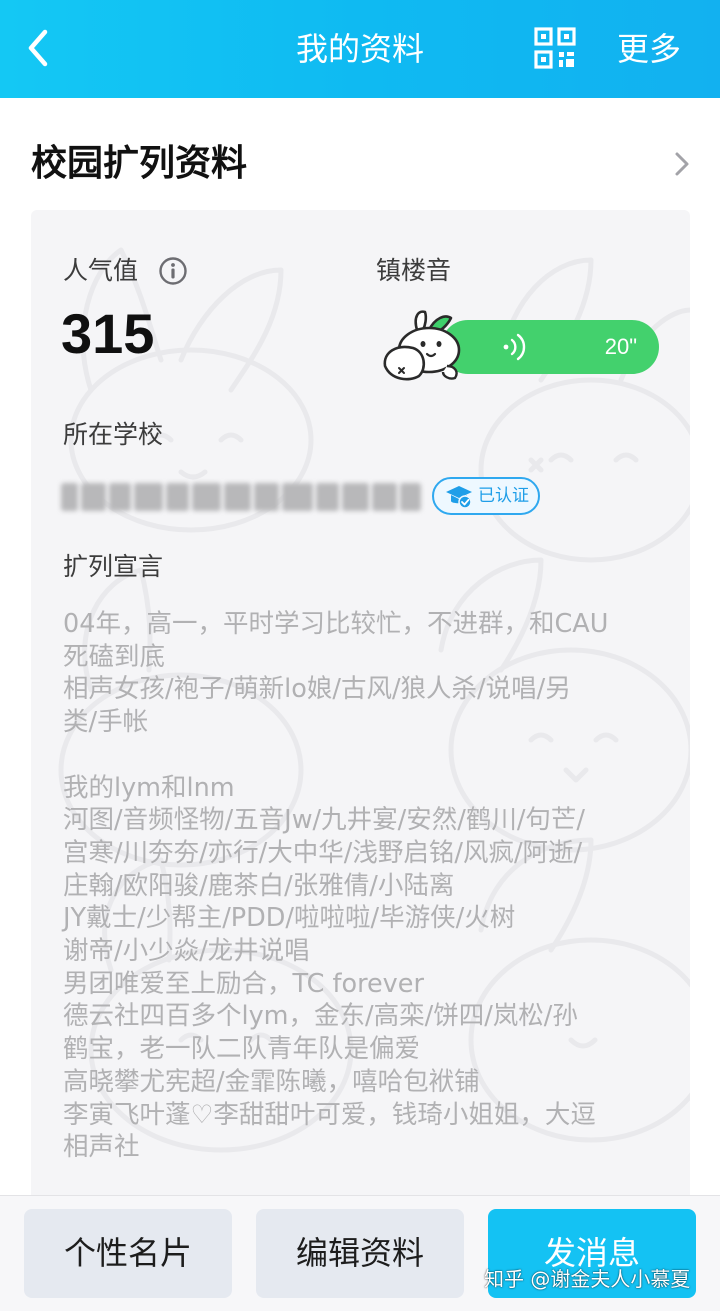 The width and height of the screenshot is (720, 1311). What do you see at coordinates (128, 1253) in the screenshot?
I see `personal-card-button: 个性名片` at bounding box center [128, 1253].